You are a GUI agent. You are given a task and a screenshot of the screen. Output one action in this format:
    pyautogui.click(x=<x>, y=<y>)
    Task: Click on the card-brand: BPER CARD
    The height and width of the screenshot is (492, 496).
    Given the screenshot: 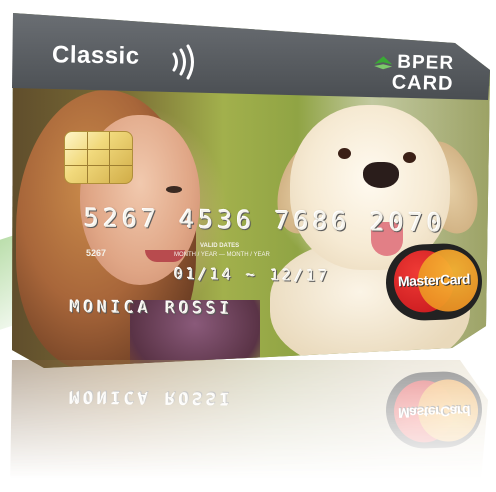 What is the action you would take?
    pyautogui.click(x=412, y=74)
    